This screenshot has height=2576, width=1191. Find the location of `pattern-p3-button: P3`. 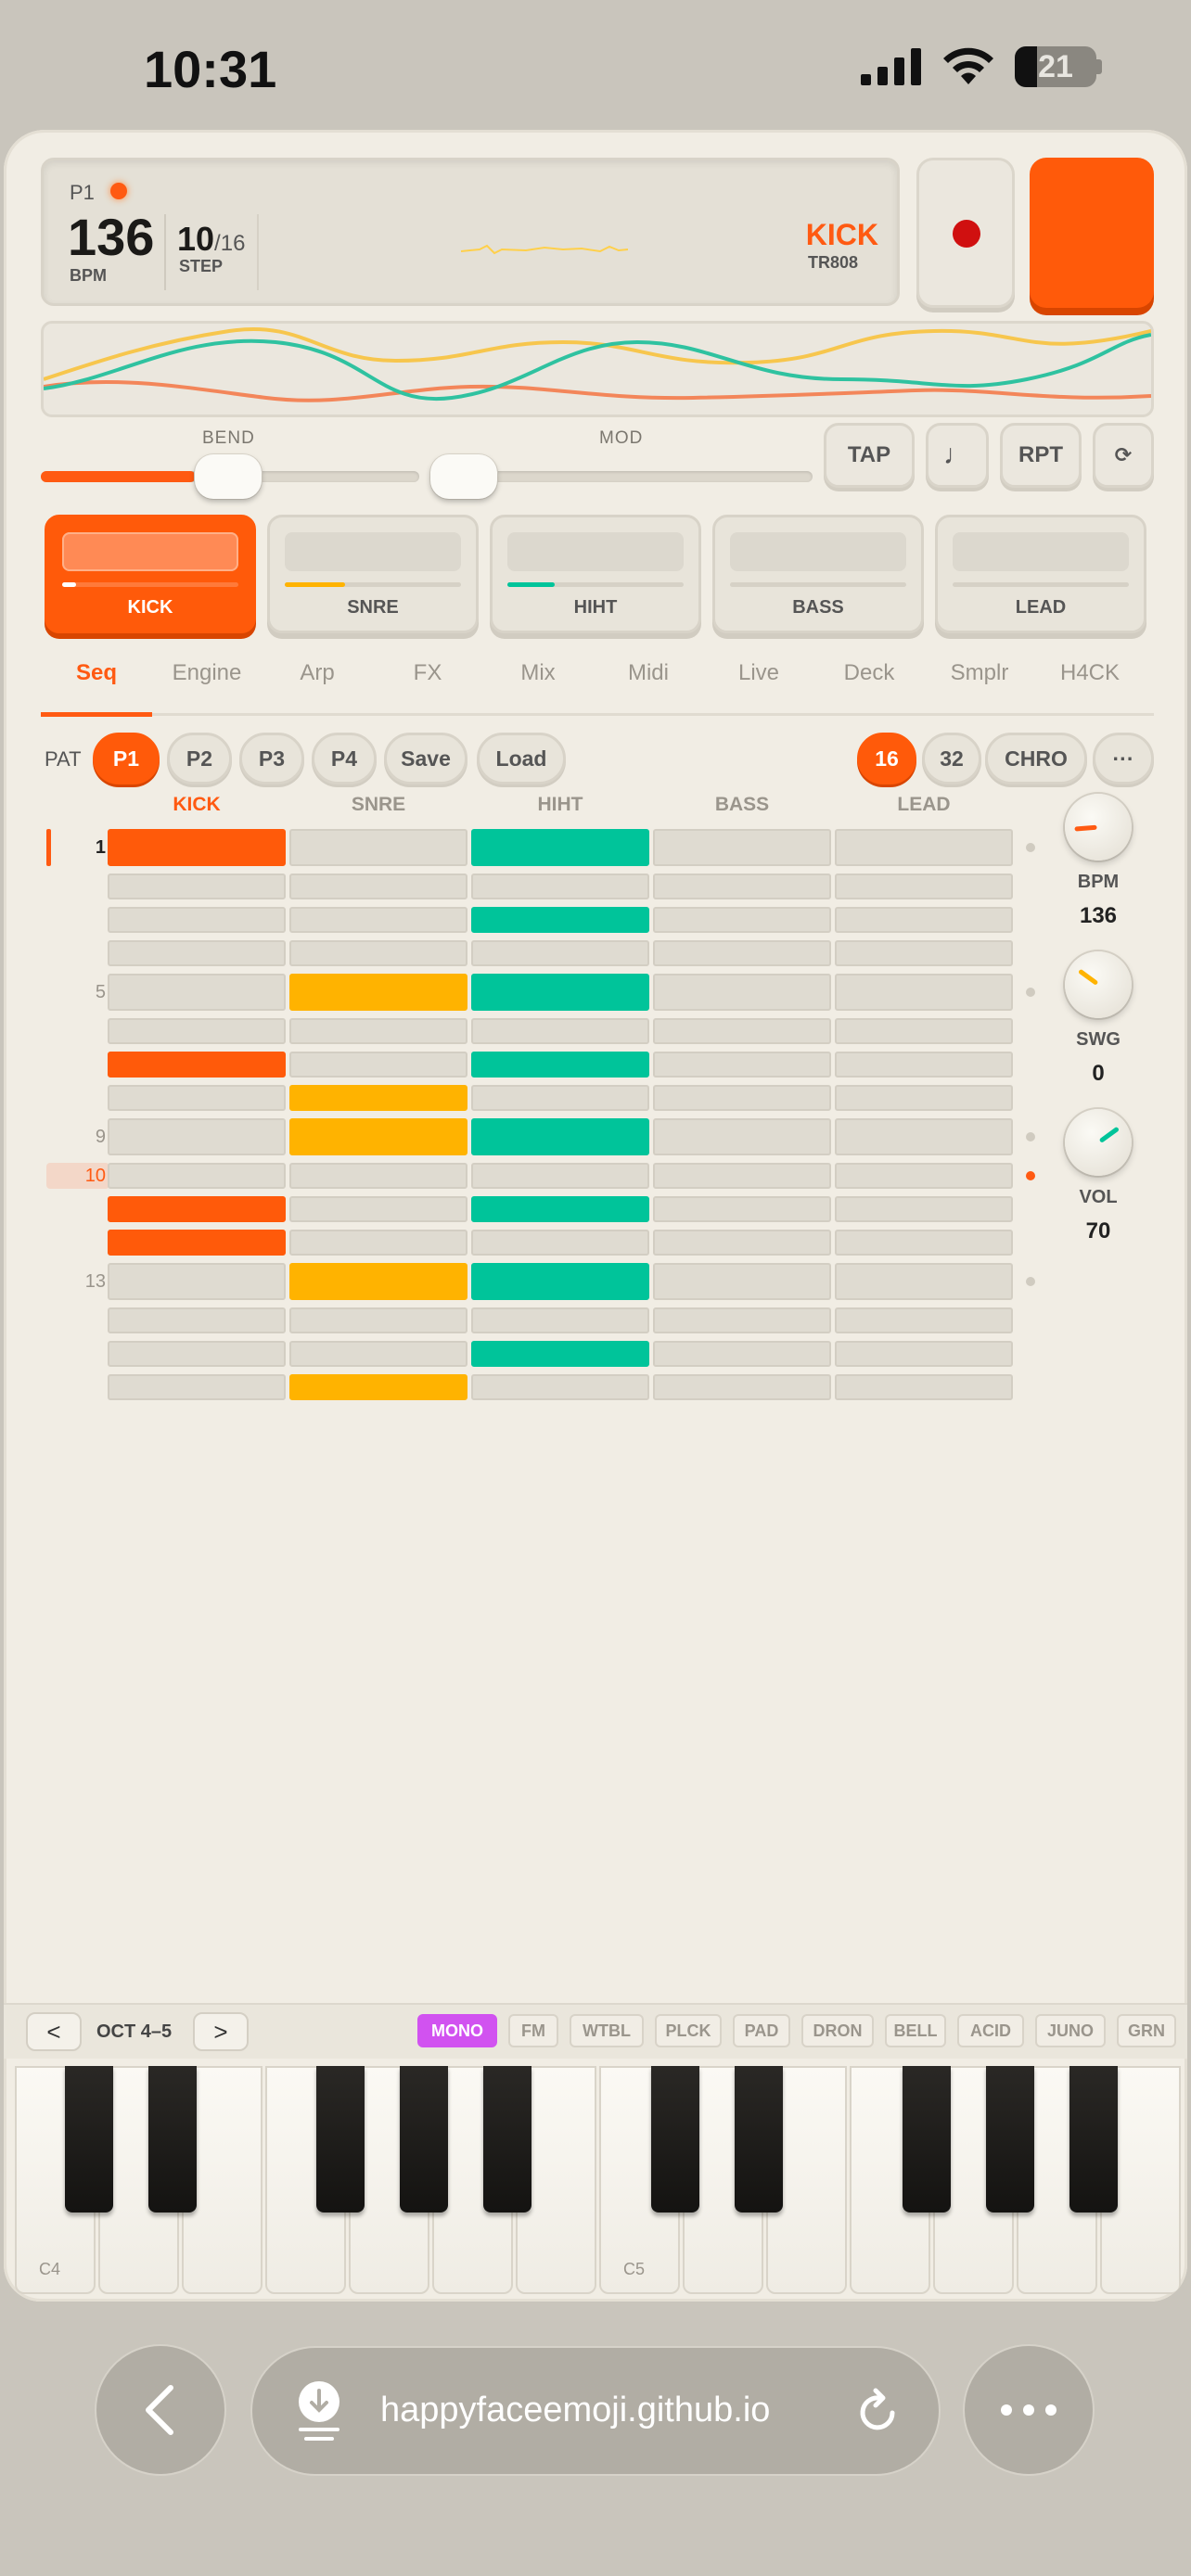

pattern-p3-button: P3 is located at coordinates (271, 759).